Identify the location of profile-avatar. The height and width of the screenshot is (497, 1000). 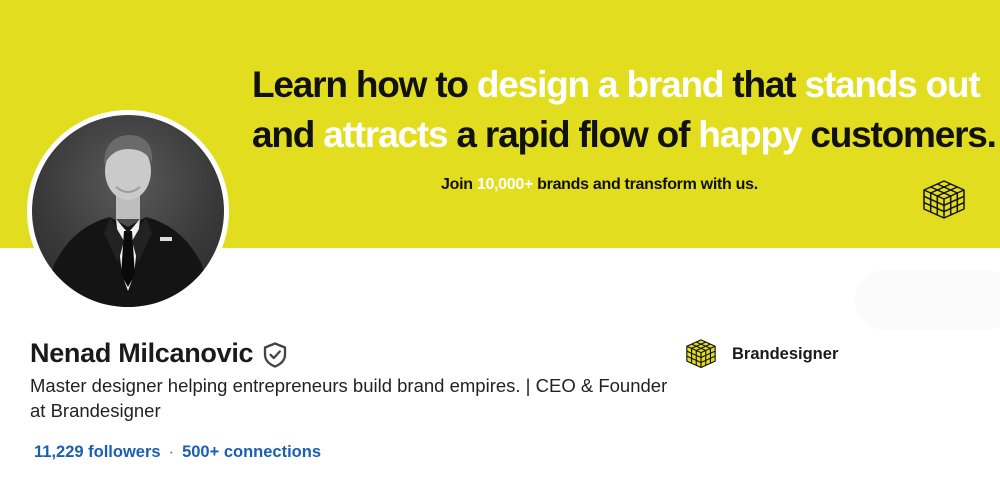
(128, 211).